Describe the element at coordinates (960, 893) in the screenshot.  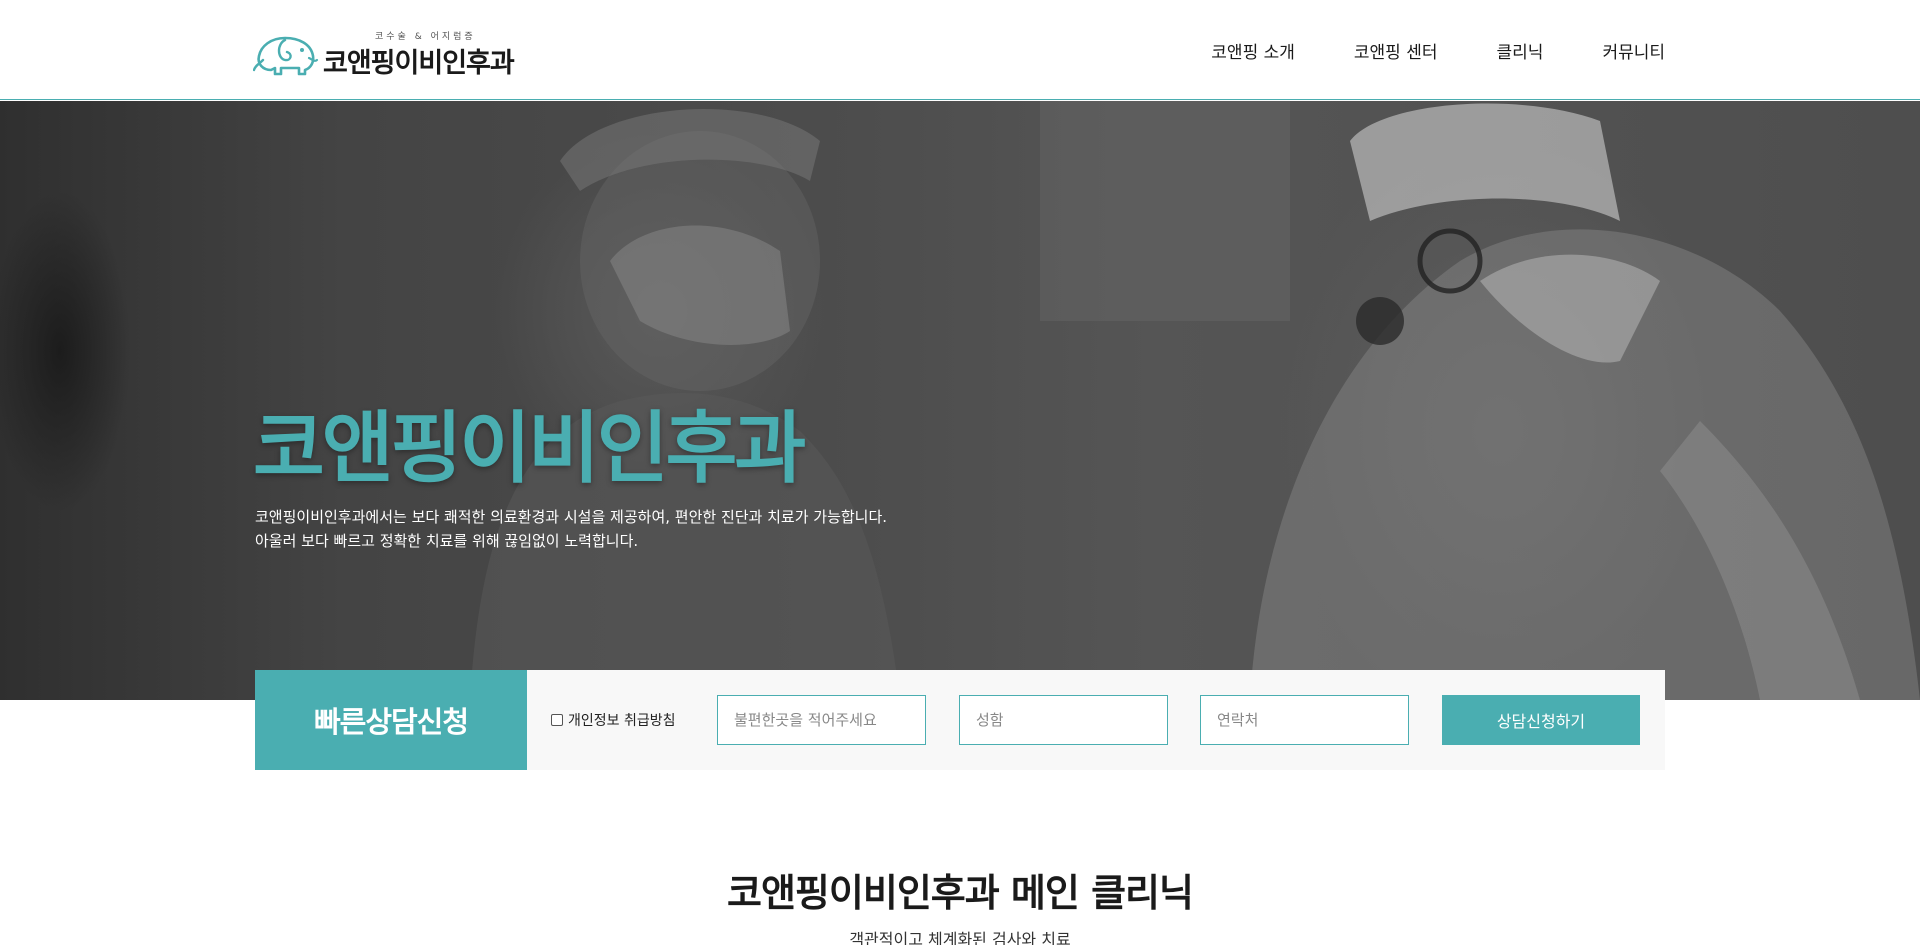
I see `section-title: 코앤핑이비인후과 메인 클리닉` at that location.